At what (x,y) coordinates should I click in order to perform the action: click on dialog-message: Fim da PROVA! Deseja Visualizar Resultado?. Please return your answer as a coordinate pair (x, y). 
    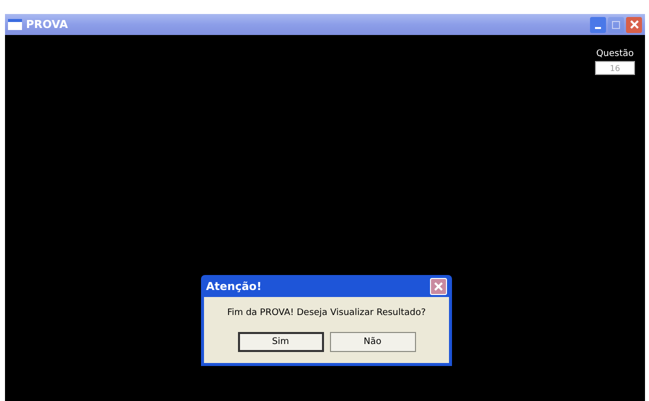
    Looking at the image, I should click on (326, 313).